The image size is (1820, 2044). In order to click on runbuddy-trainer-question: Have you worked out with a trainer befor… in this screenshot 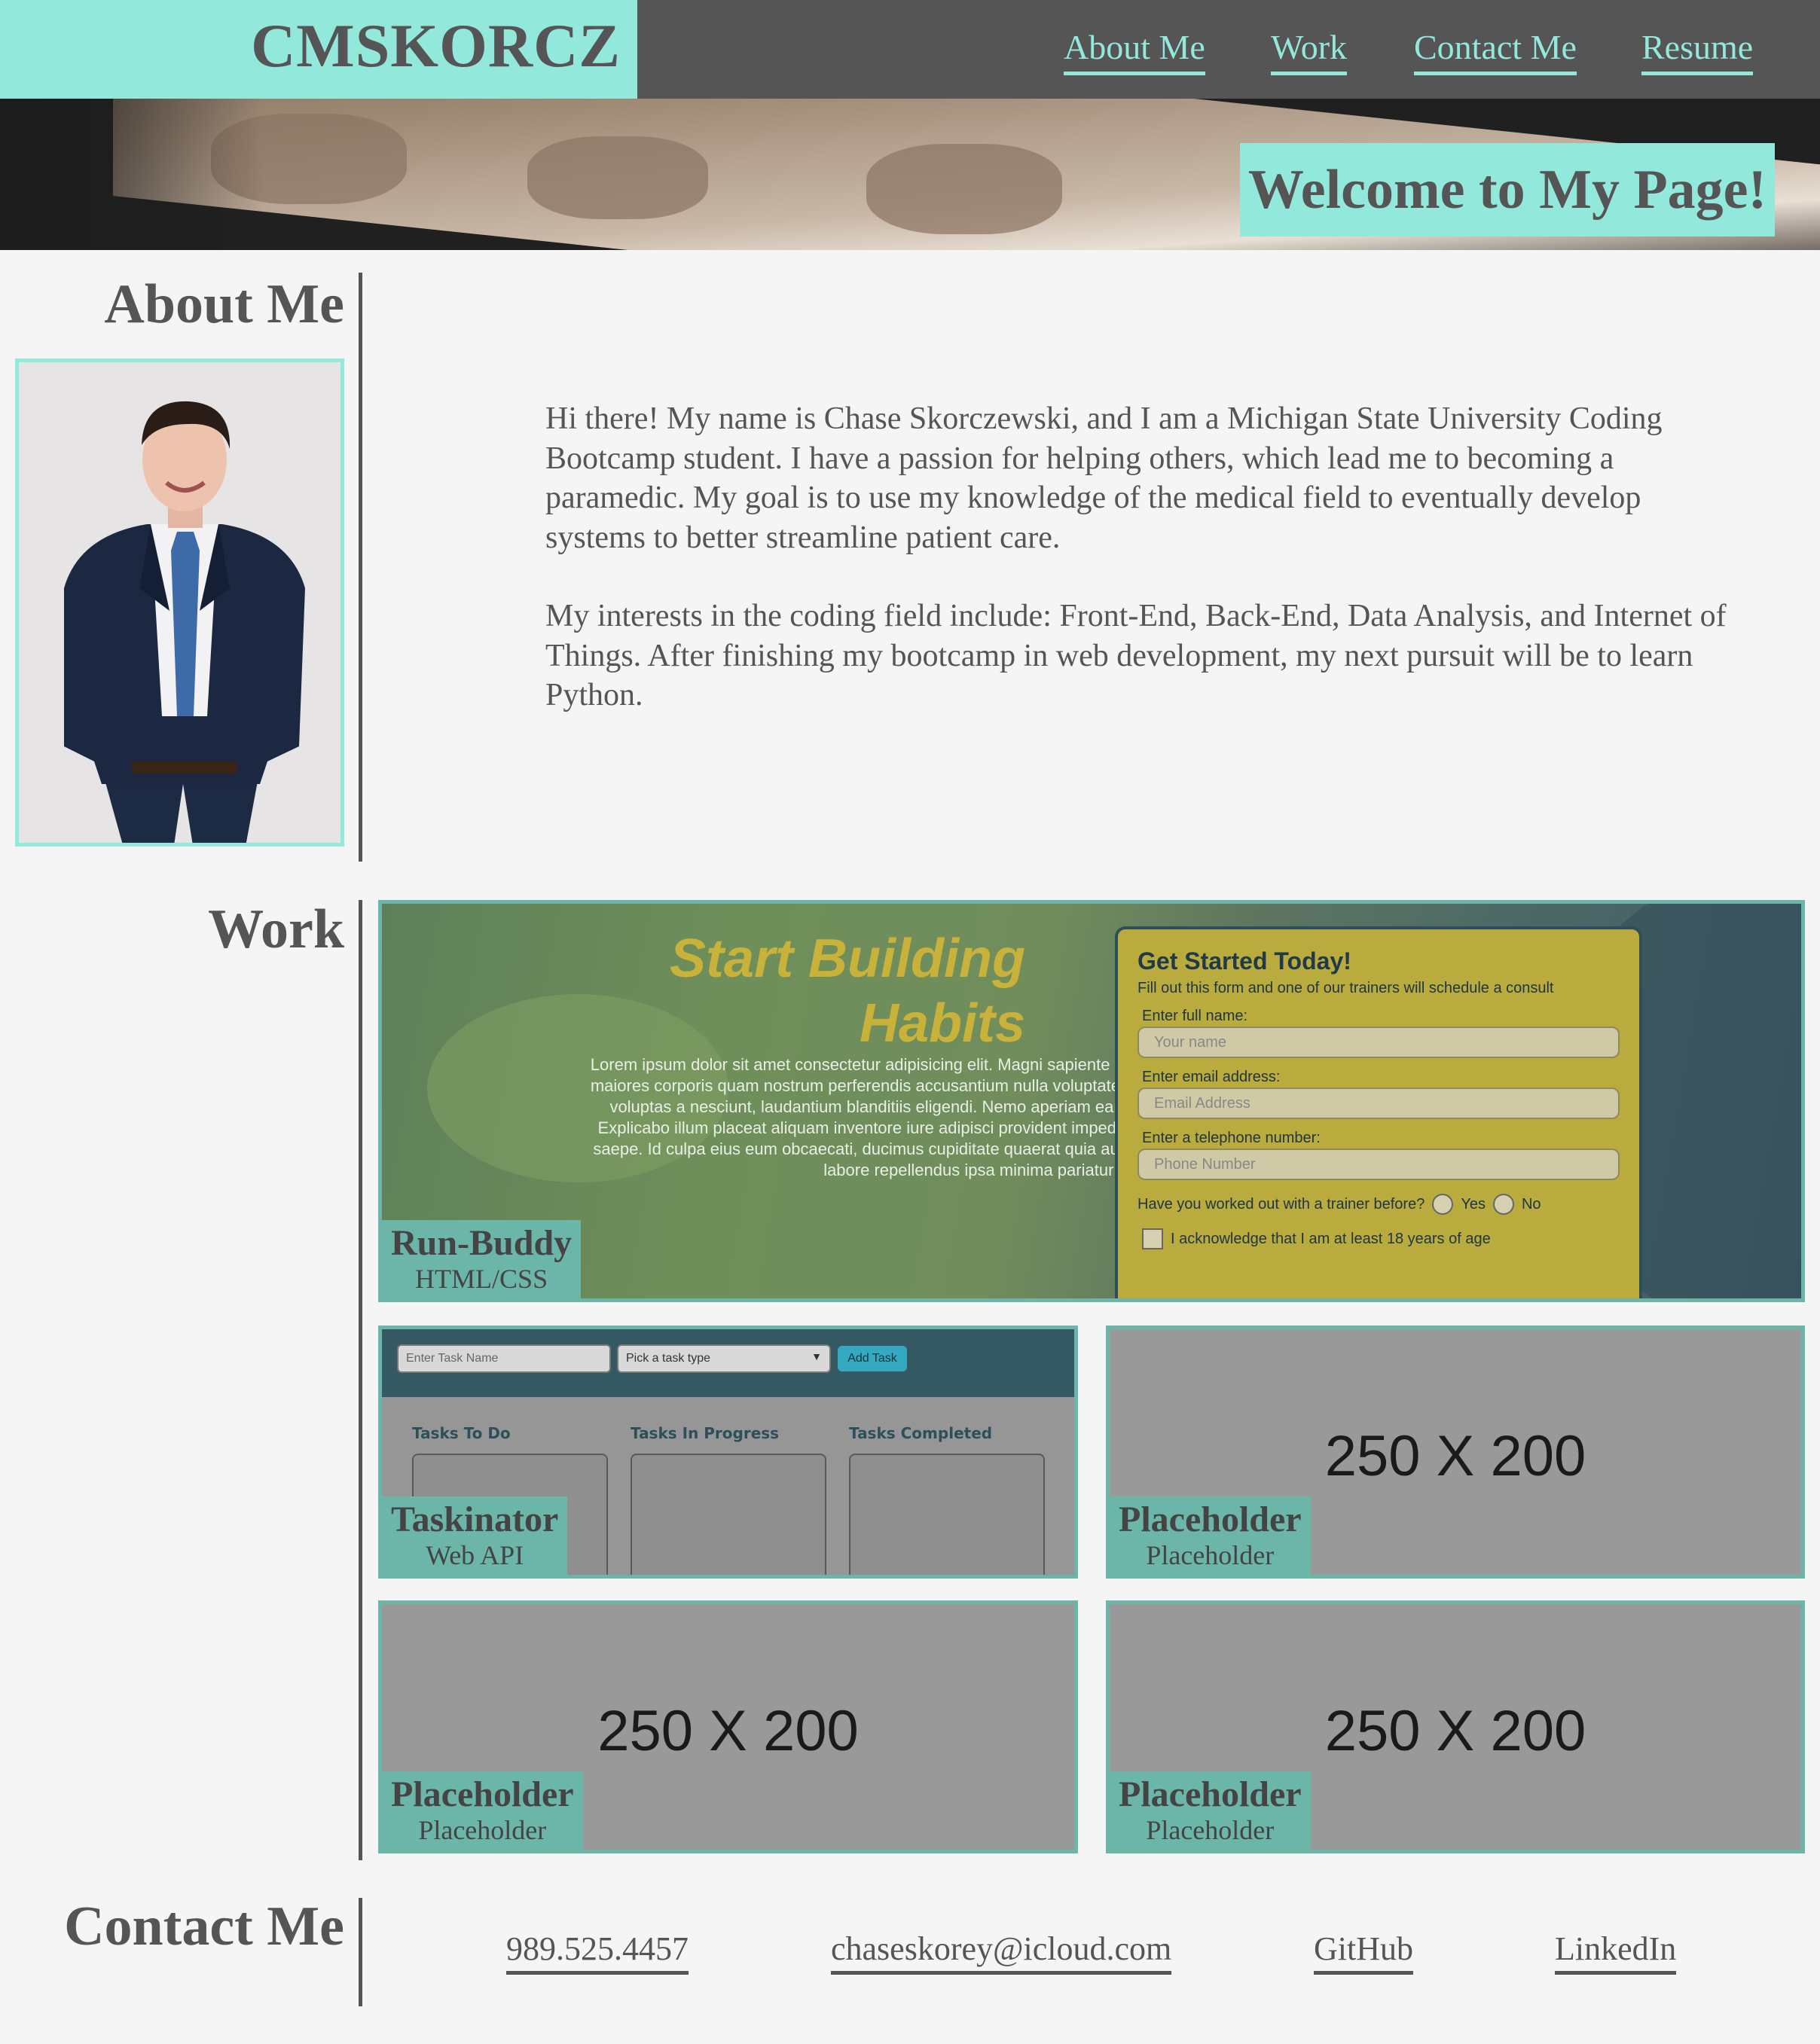, I will do `click(1379, 1204)`.